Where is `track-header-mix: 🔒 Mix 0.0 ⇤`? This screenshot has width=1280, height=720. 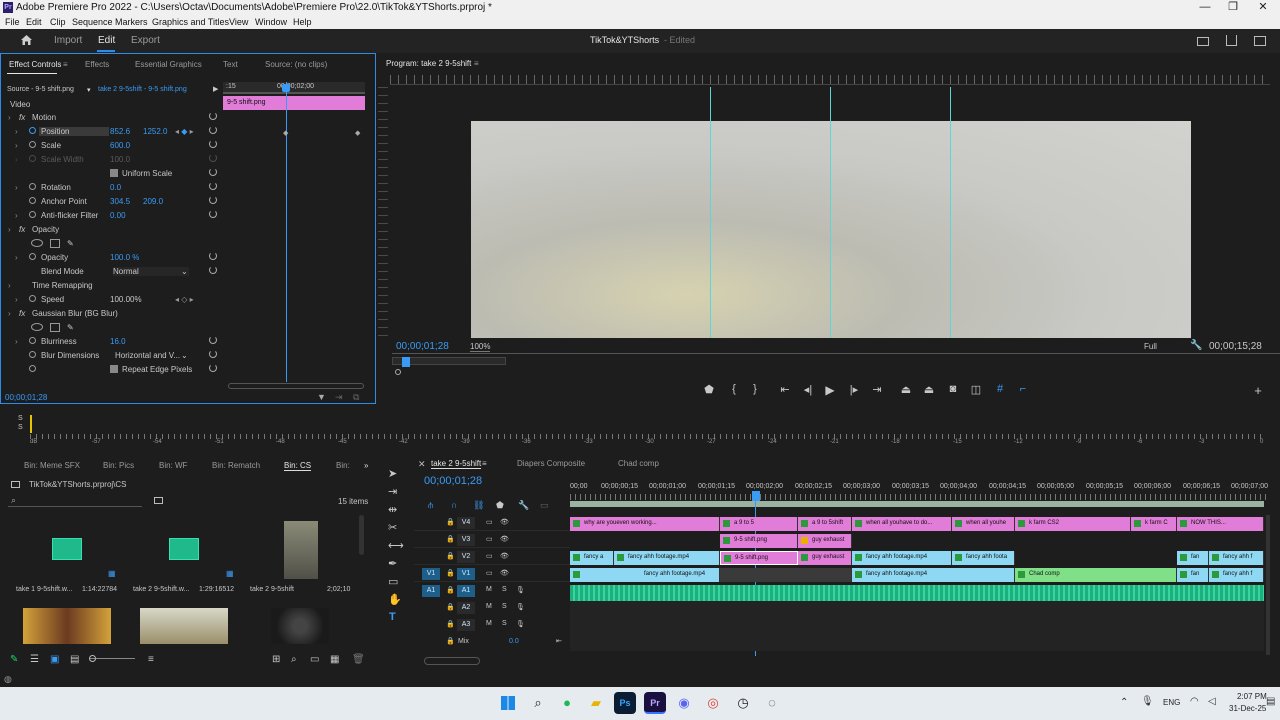
track-header-mix: 🔒 Mix 0.0 ⇤ is located at coordinates (492, 642).